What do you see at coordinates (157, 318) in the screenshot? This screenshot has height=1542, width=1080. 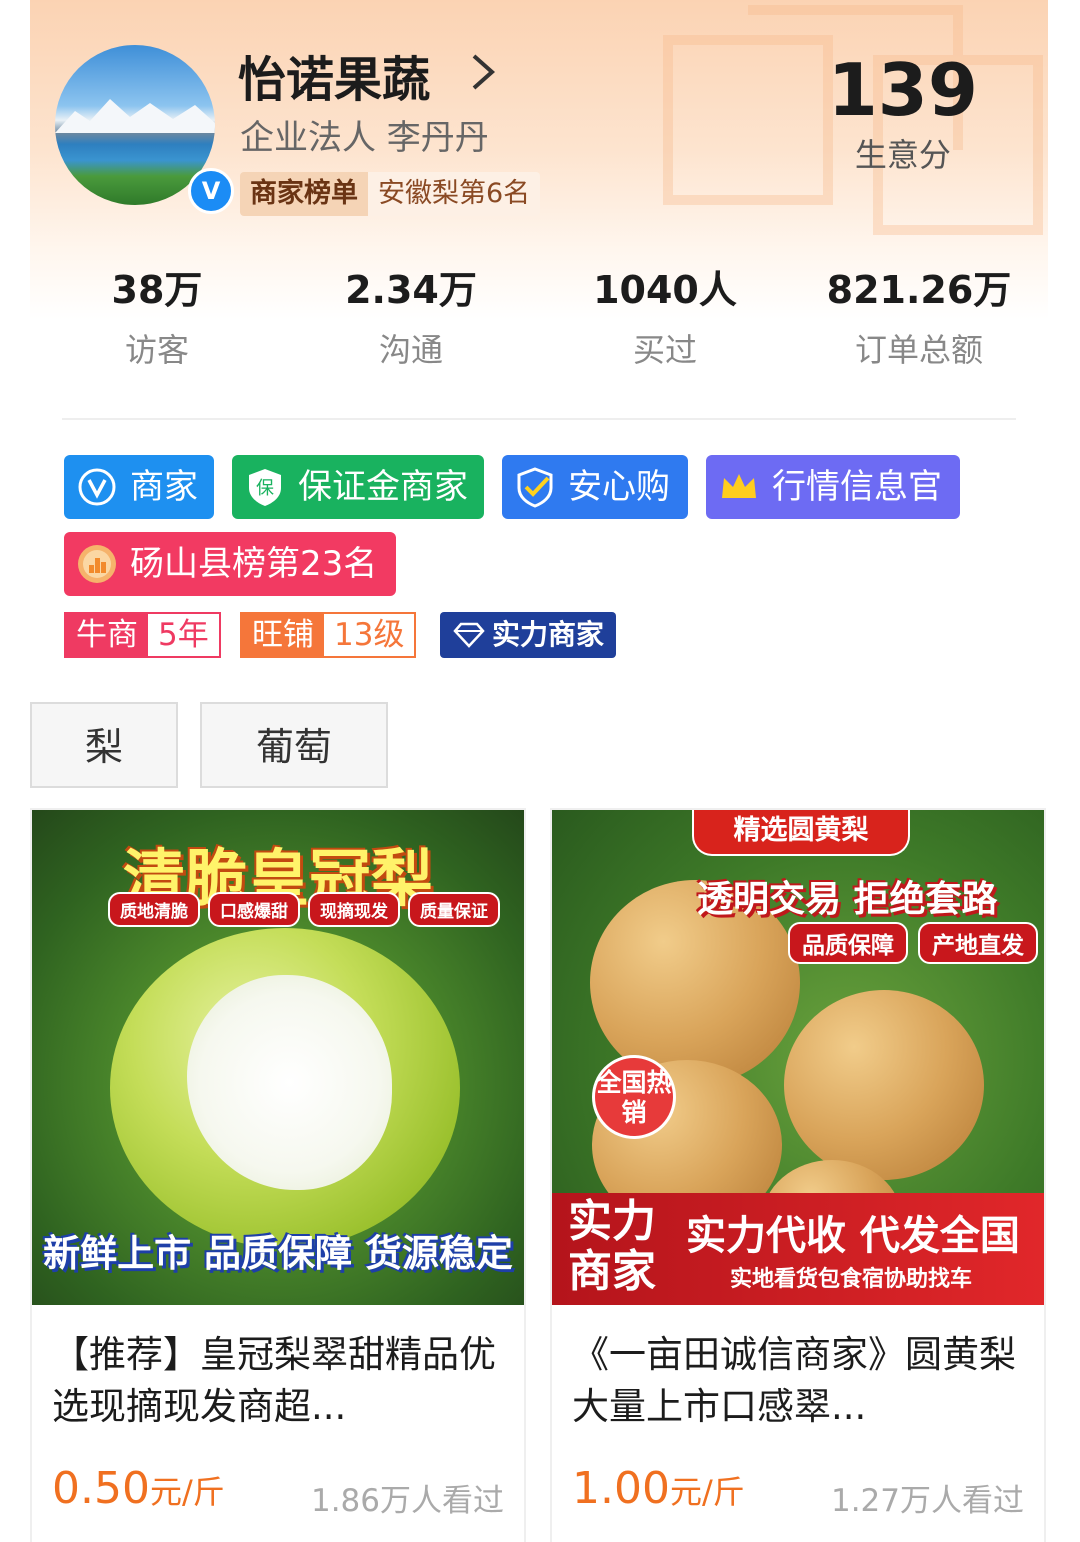 I see `stat-visitors: 38万 访客` at bounding box center [157, 318].